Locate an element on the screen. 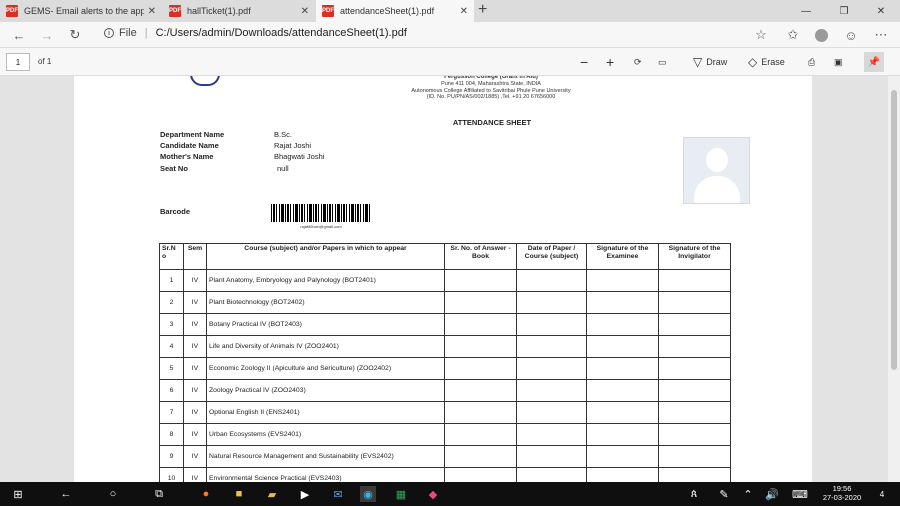 The image size is (900, 506). table-row: 7 IV Optional English II (ENS2401) is located at coordinates (445, 412).